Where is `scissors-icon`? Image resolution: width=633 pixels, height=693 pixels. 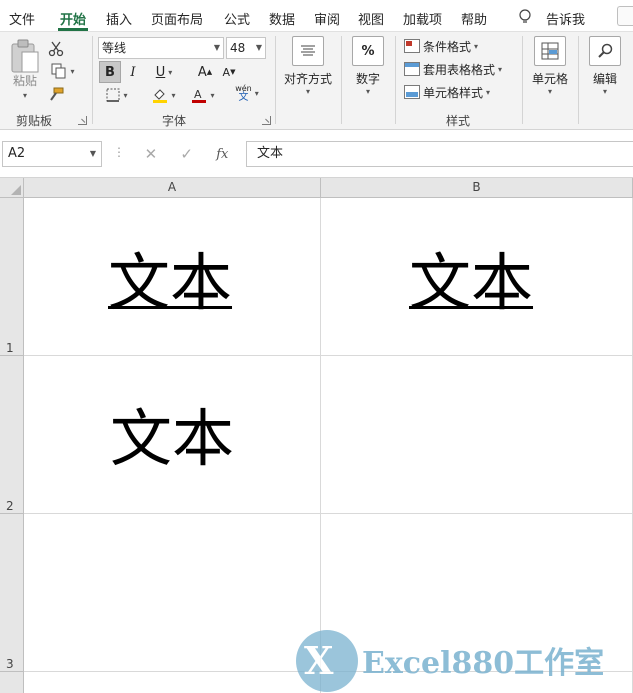
scissors-icon is located at coordinates (56, 49).